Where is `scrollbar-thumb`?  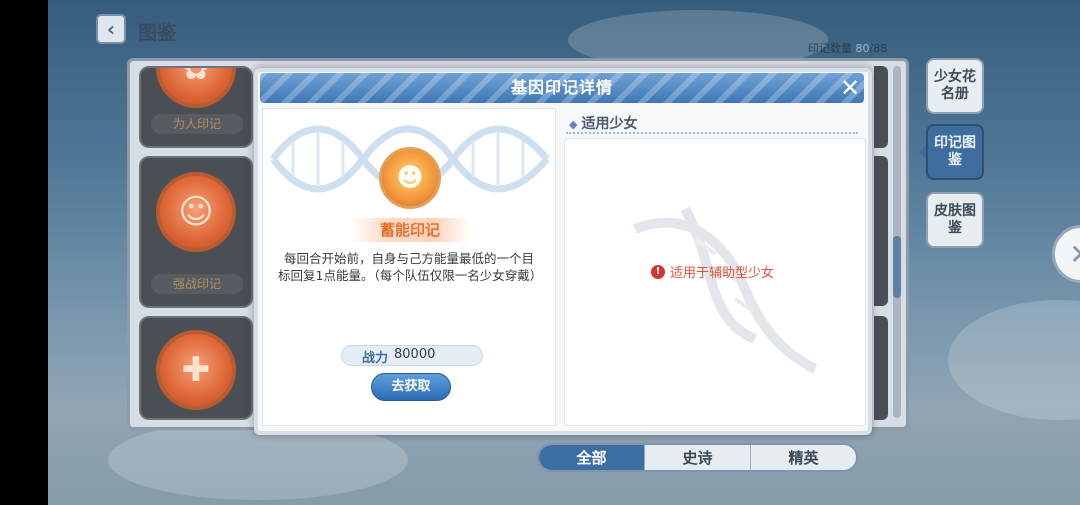
scrollbar-thumb is located at coordinates (897, 267).